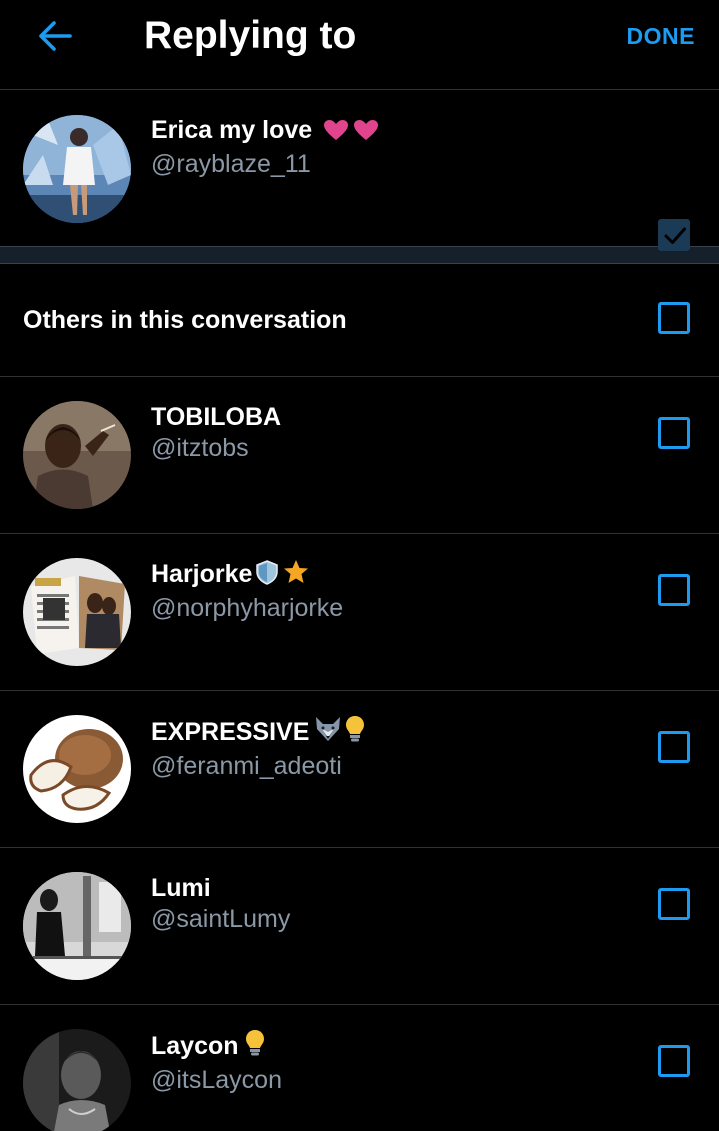 The width and height of the screenshot is (719, 1131). What do you see at coordinates (185, 320) in the screenshot?
I see `others-section-label: Others in this conversation` at bounding box center [185, 320].